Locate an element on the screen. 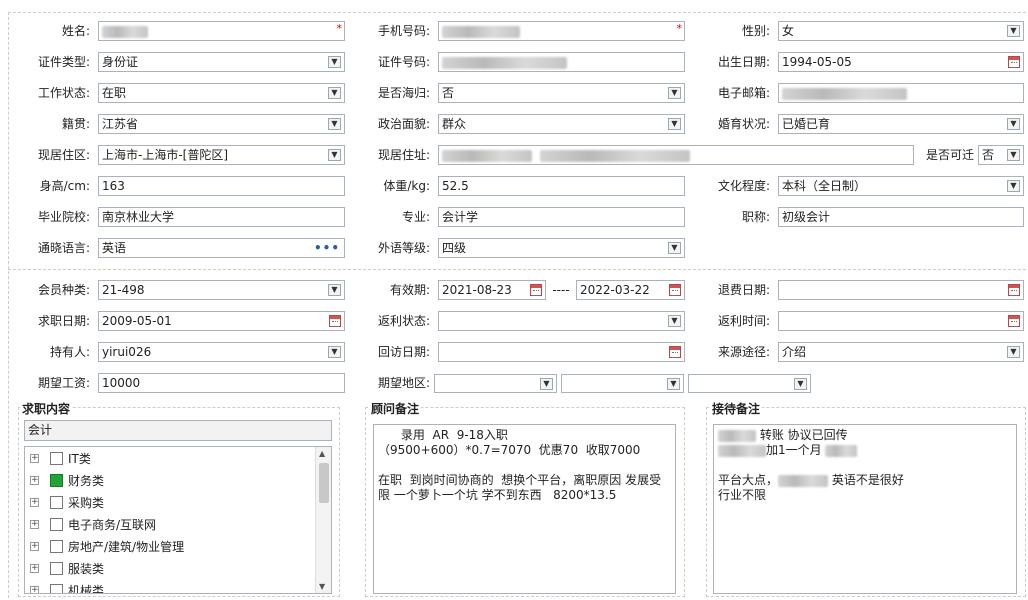  work-select: 在职 ▼ is located at coordinates (221, 93).